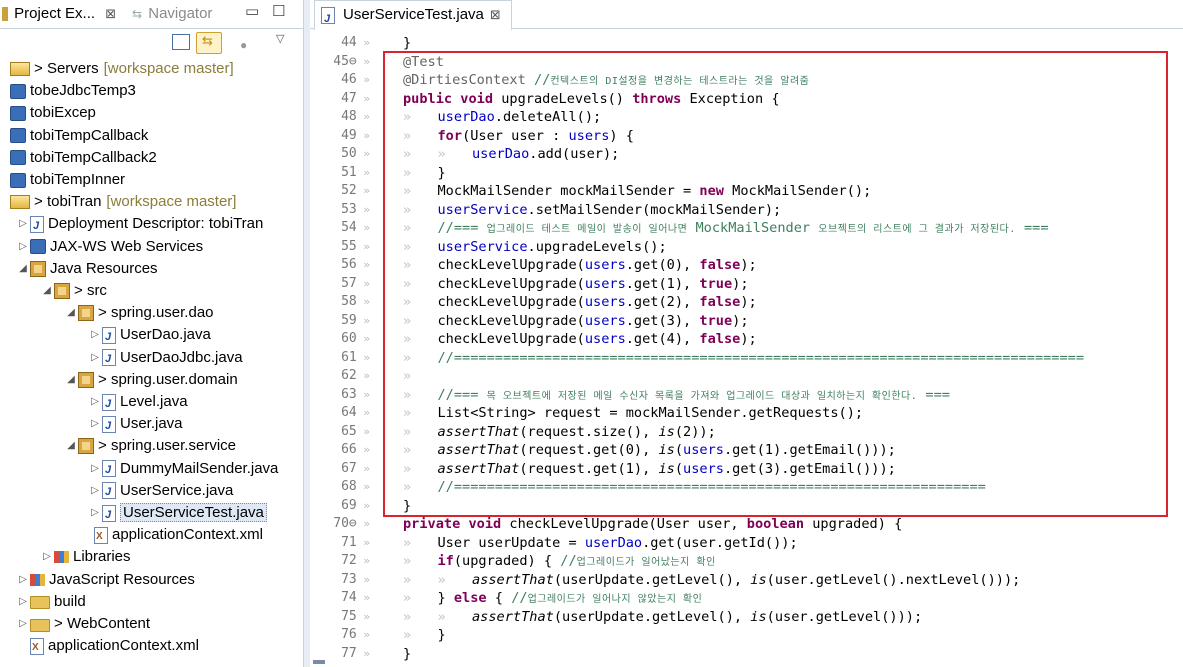 The height and width of the screenshot is (667, 1183). I want to click on line-number: 56 », so click(340, 265).